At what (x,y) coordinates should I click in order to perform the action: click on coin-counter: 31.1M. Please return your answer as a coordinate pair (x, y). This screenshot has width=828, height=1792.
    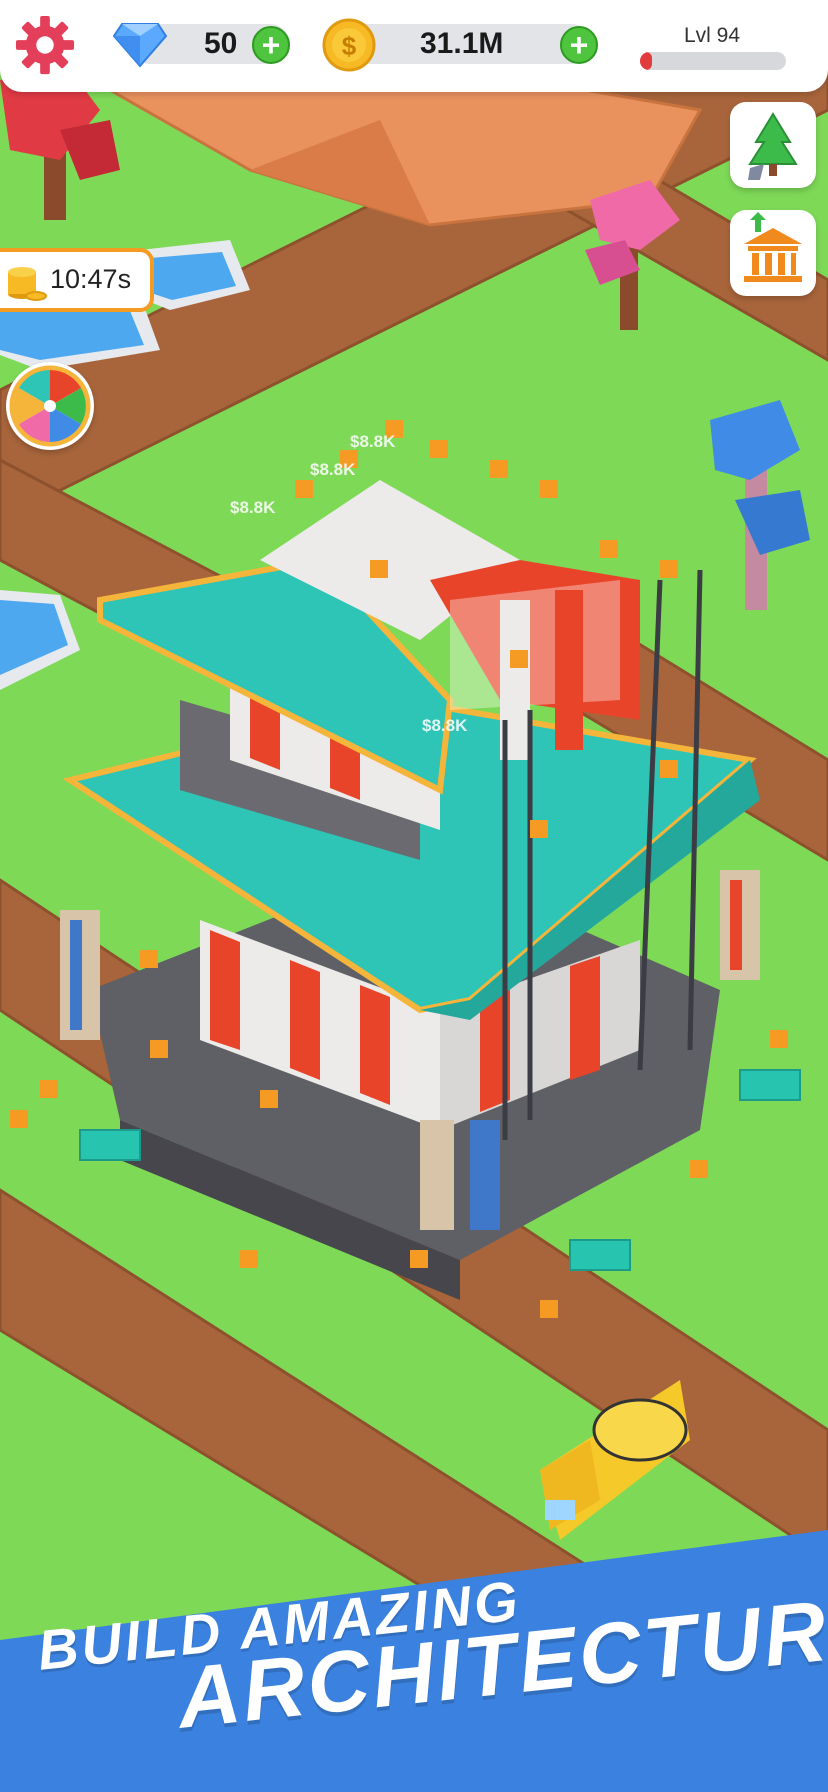
    Looking at the image, I should click on (466, 44).